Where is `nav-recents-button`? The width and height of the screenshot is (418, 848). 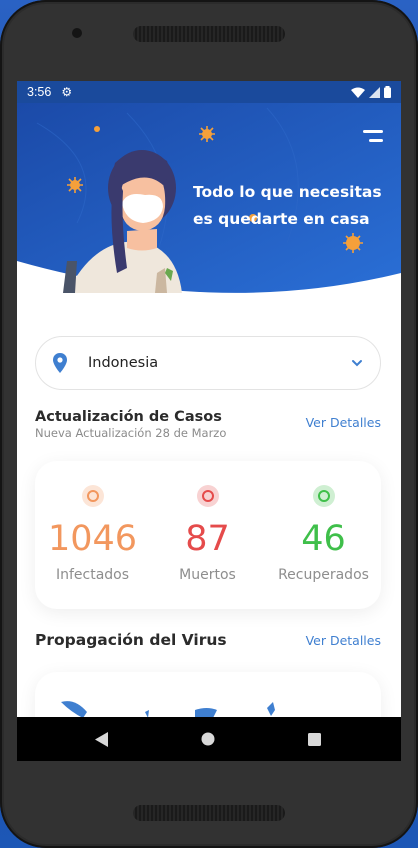 nav-recents-button is located at coordinates (314, 739).